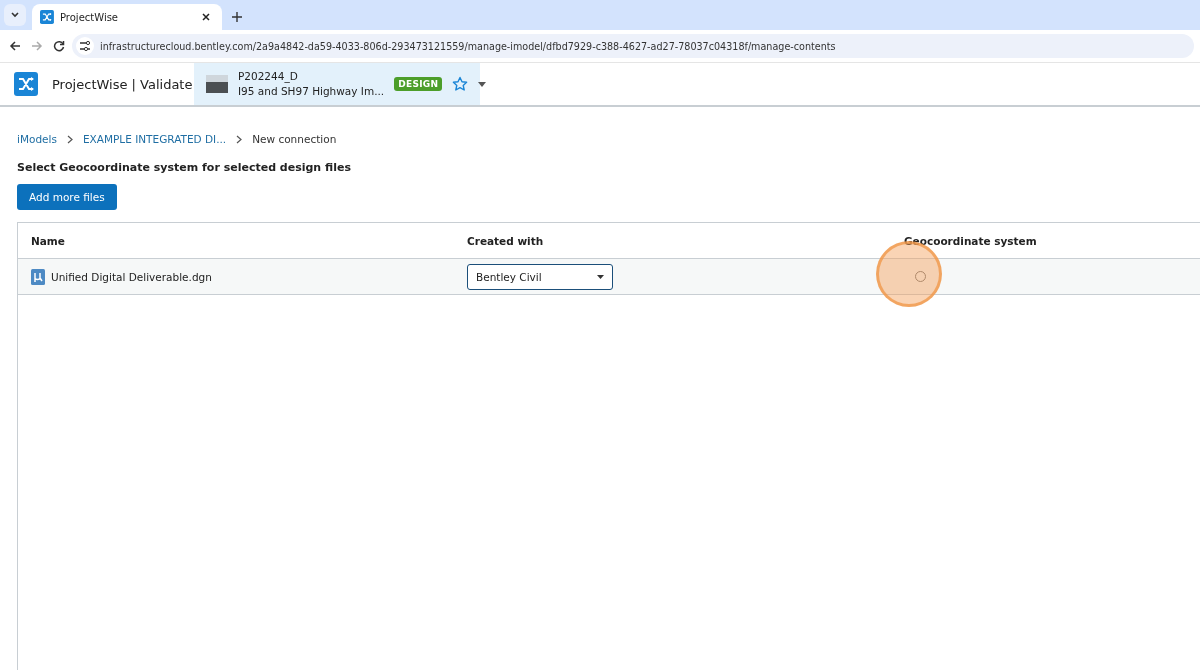  I want to click on address-bar: infrastructurecloud.bentley.com/2a9a4842-da59-4033-806d-293473121559/manage-imodel/dfbd7929-c388-4627-ad27-78037c04318f/manage-contents, so click(633, 46).